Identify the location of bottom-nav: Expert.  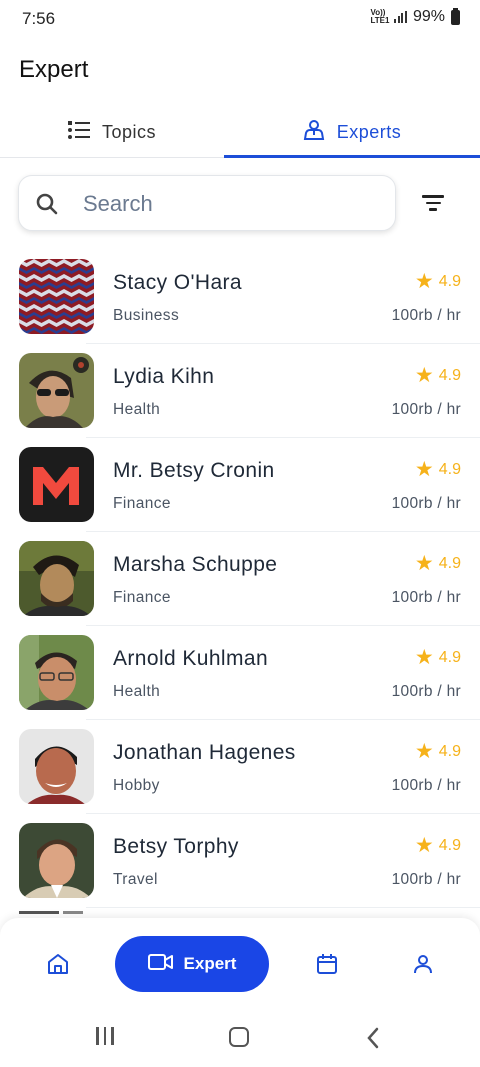
(240, 964).